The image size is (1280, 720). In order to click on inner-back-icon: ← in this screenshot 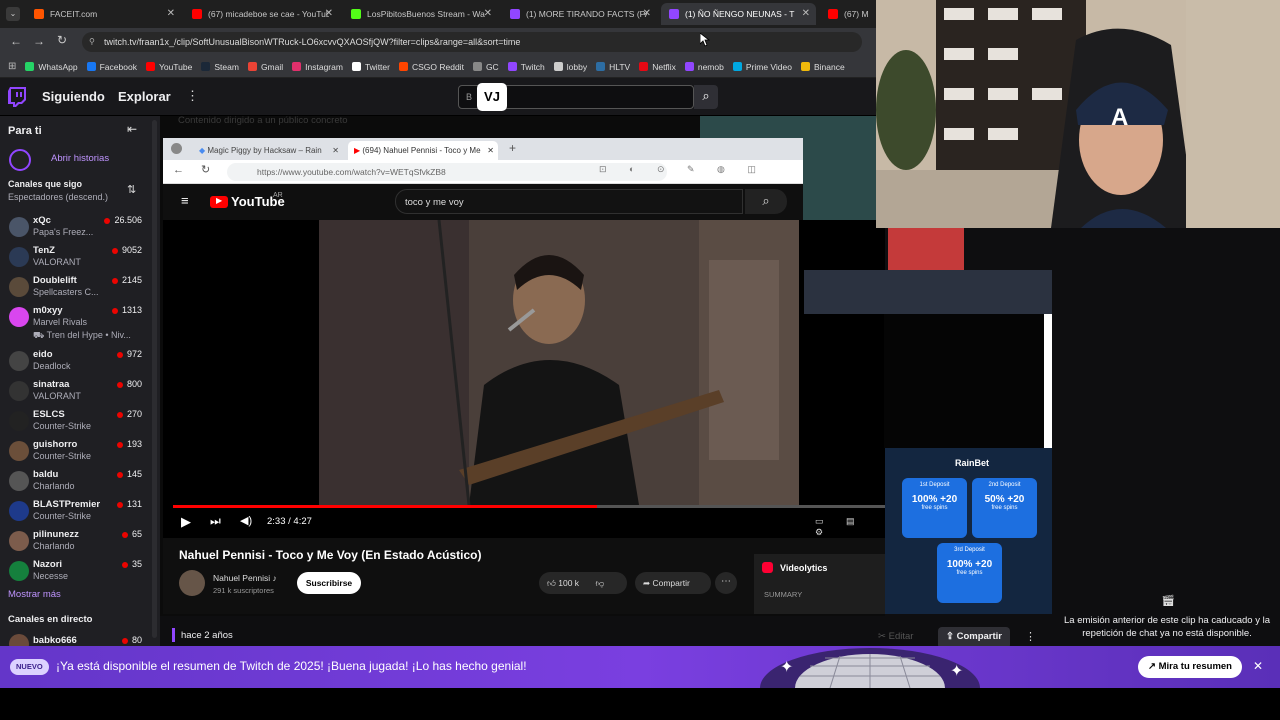, I will do `click(178, 170)`.